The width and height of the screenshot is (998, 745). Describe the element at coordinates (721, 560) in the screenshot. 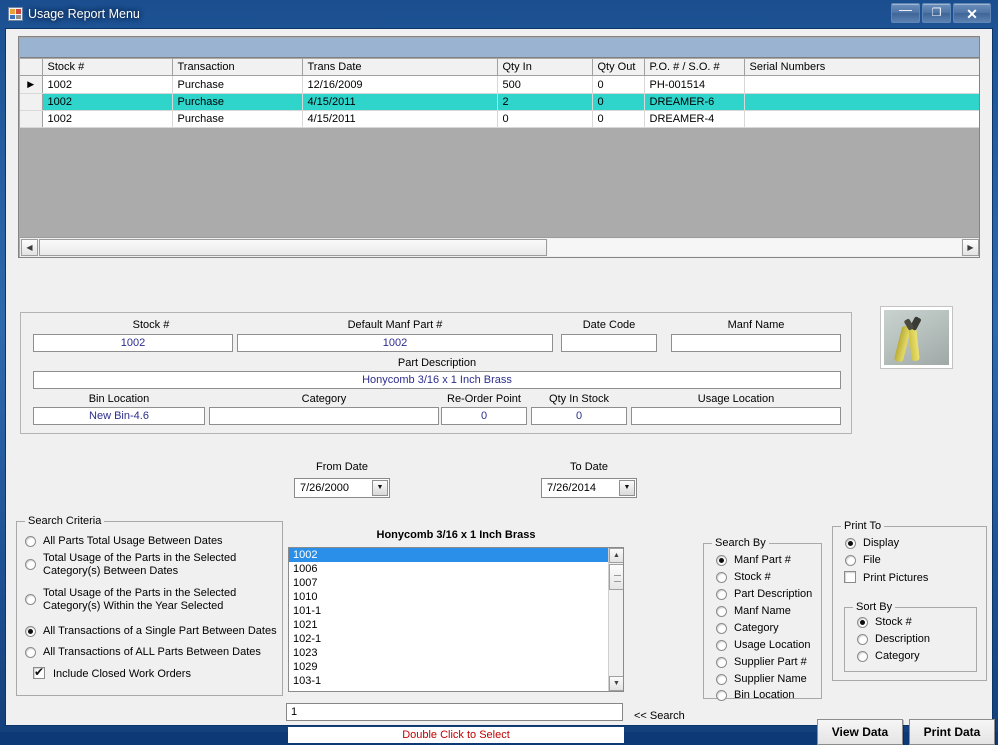

I see `radio-search-by-manf-part` at that location.